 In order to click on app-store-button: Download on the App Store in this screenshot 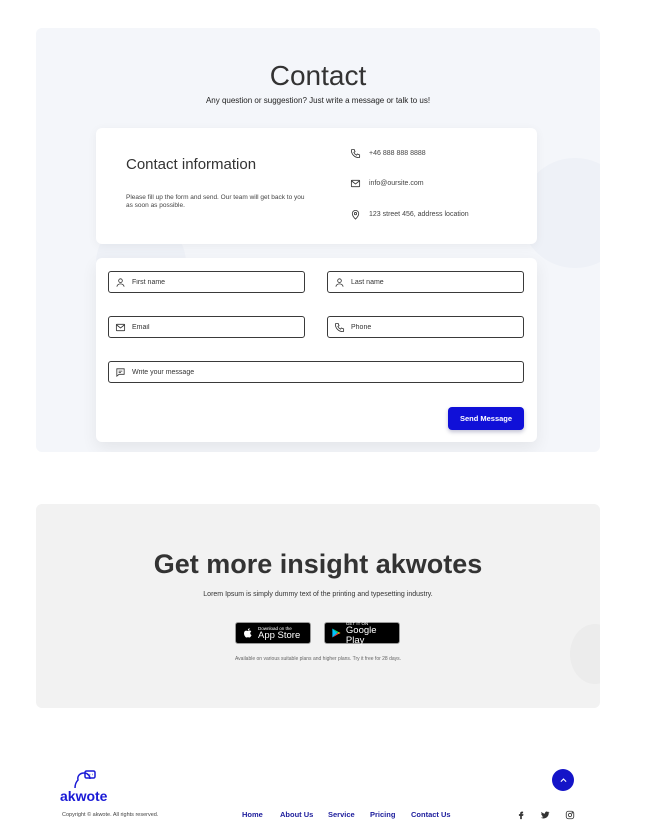, I will do `click(273, 633)`.